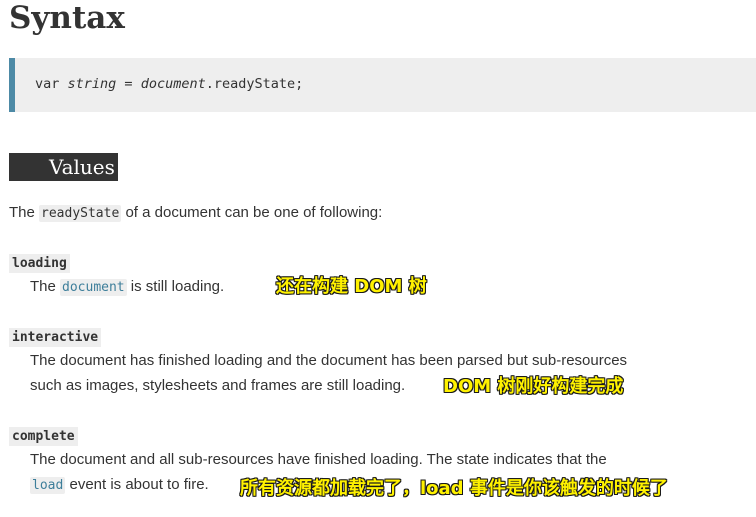  I want to click on loading-description: The document is still loading., so click(127, 287).